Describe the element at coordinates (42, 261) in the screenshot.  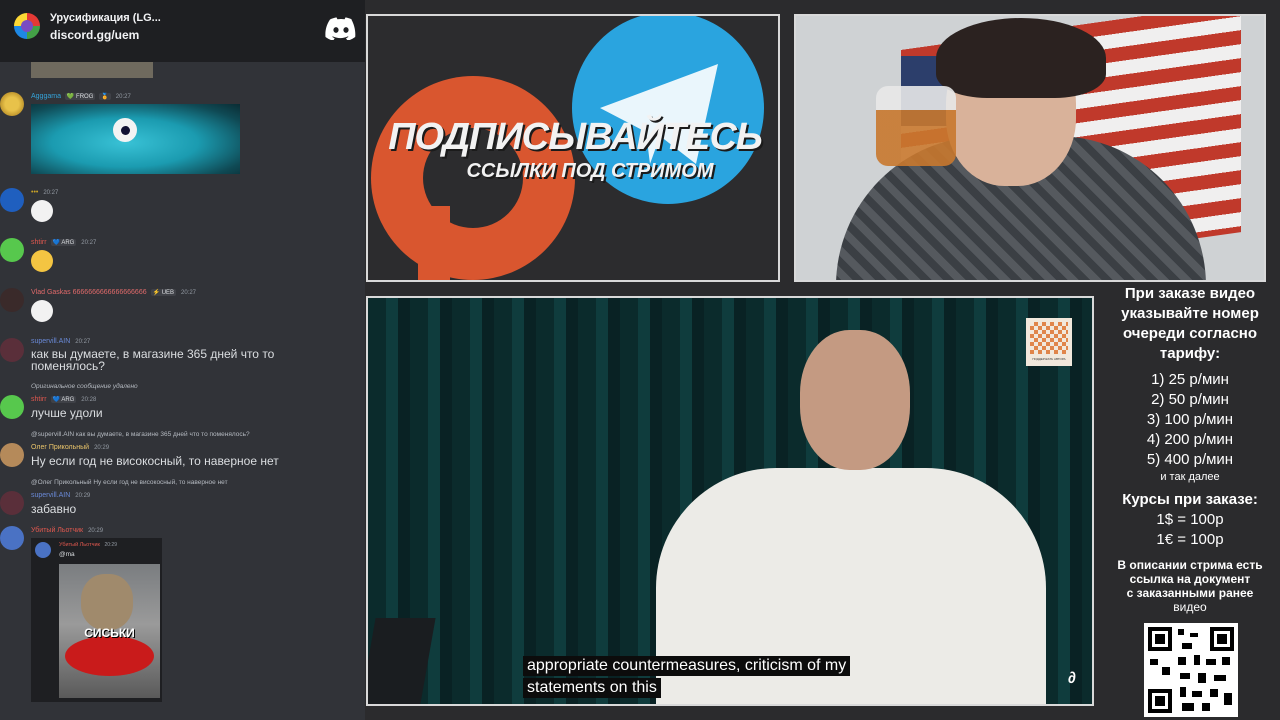
I see `pleading-face-emoji-icon` at that location.